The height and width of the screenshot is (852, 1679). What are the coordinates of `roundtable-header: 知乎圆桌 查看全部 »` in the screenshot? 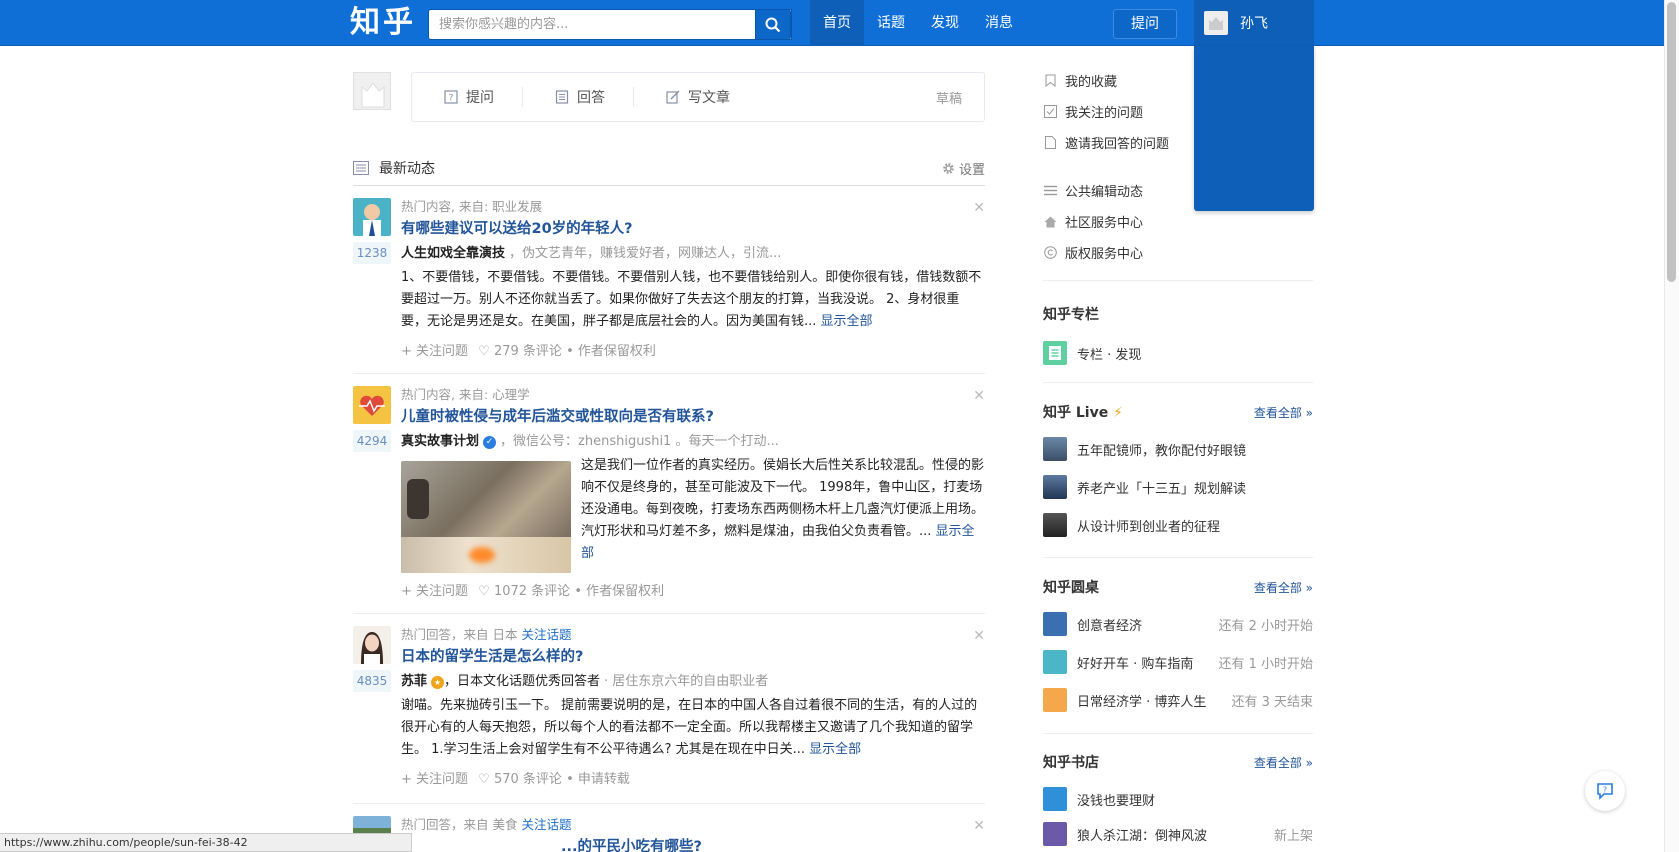 It's located at (1178, 587).